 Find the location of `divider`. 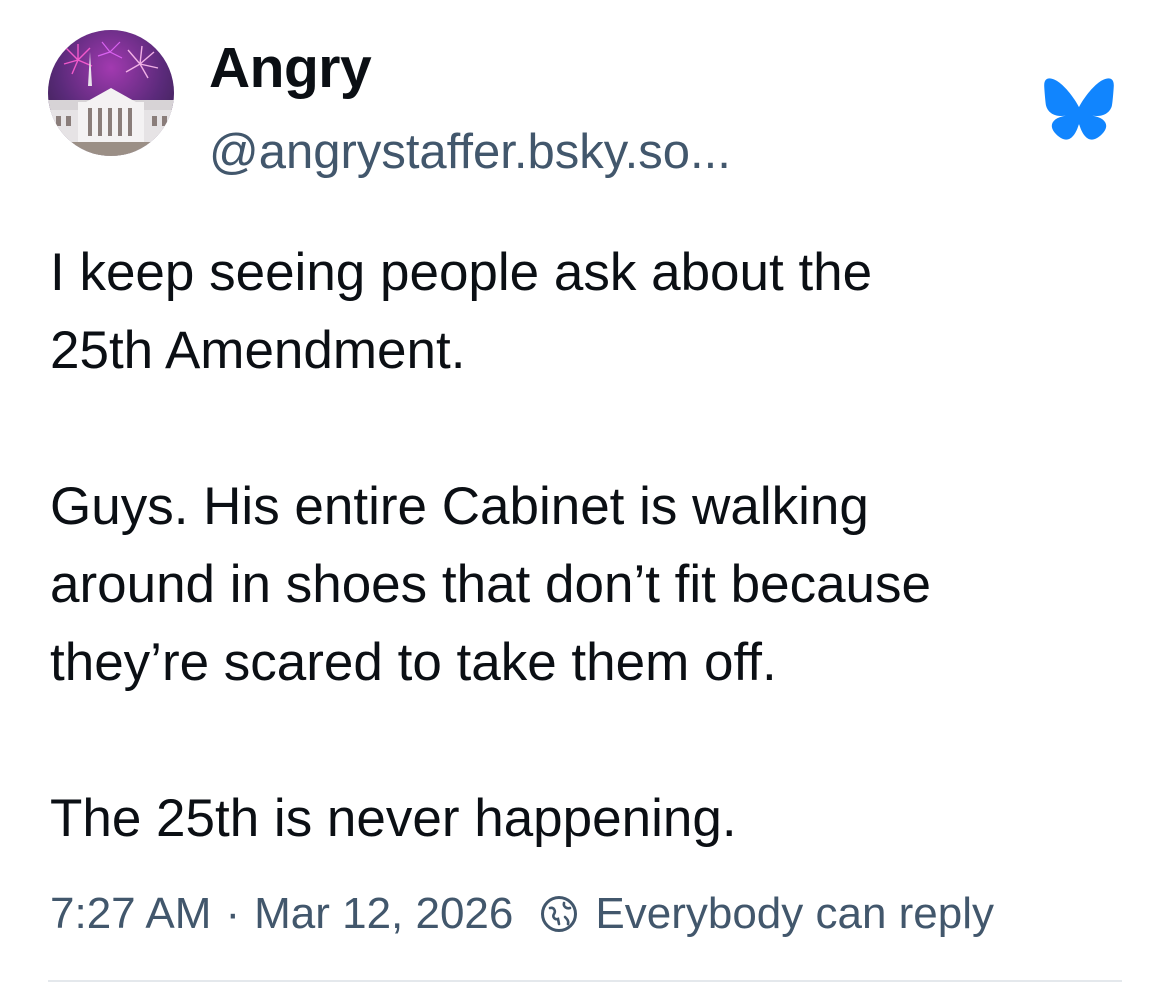

divider is located at coordinates (585, 981).